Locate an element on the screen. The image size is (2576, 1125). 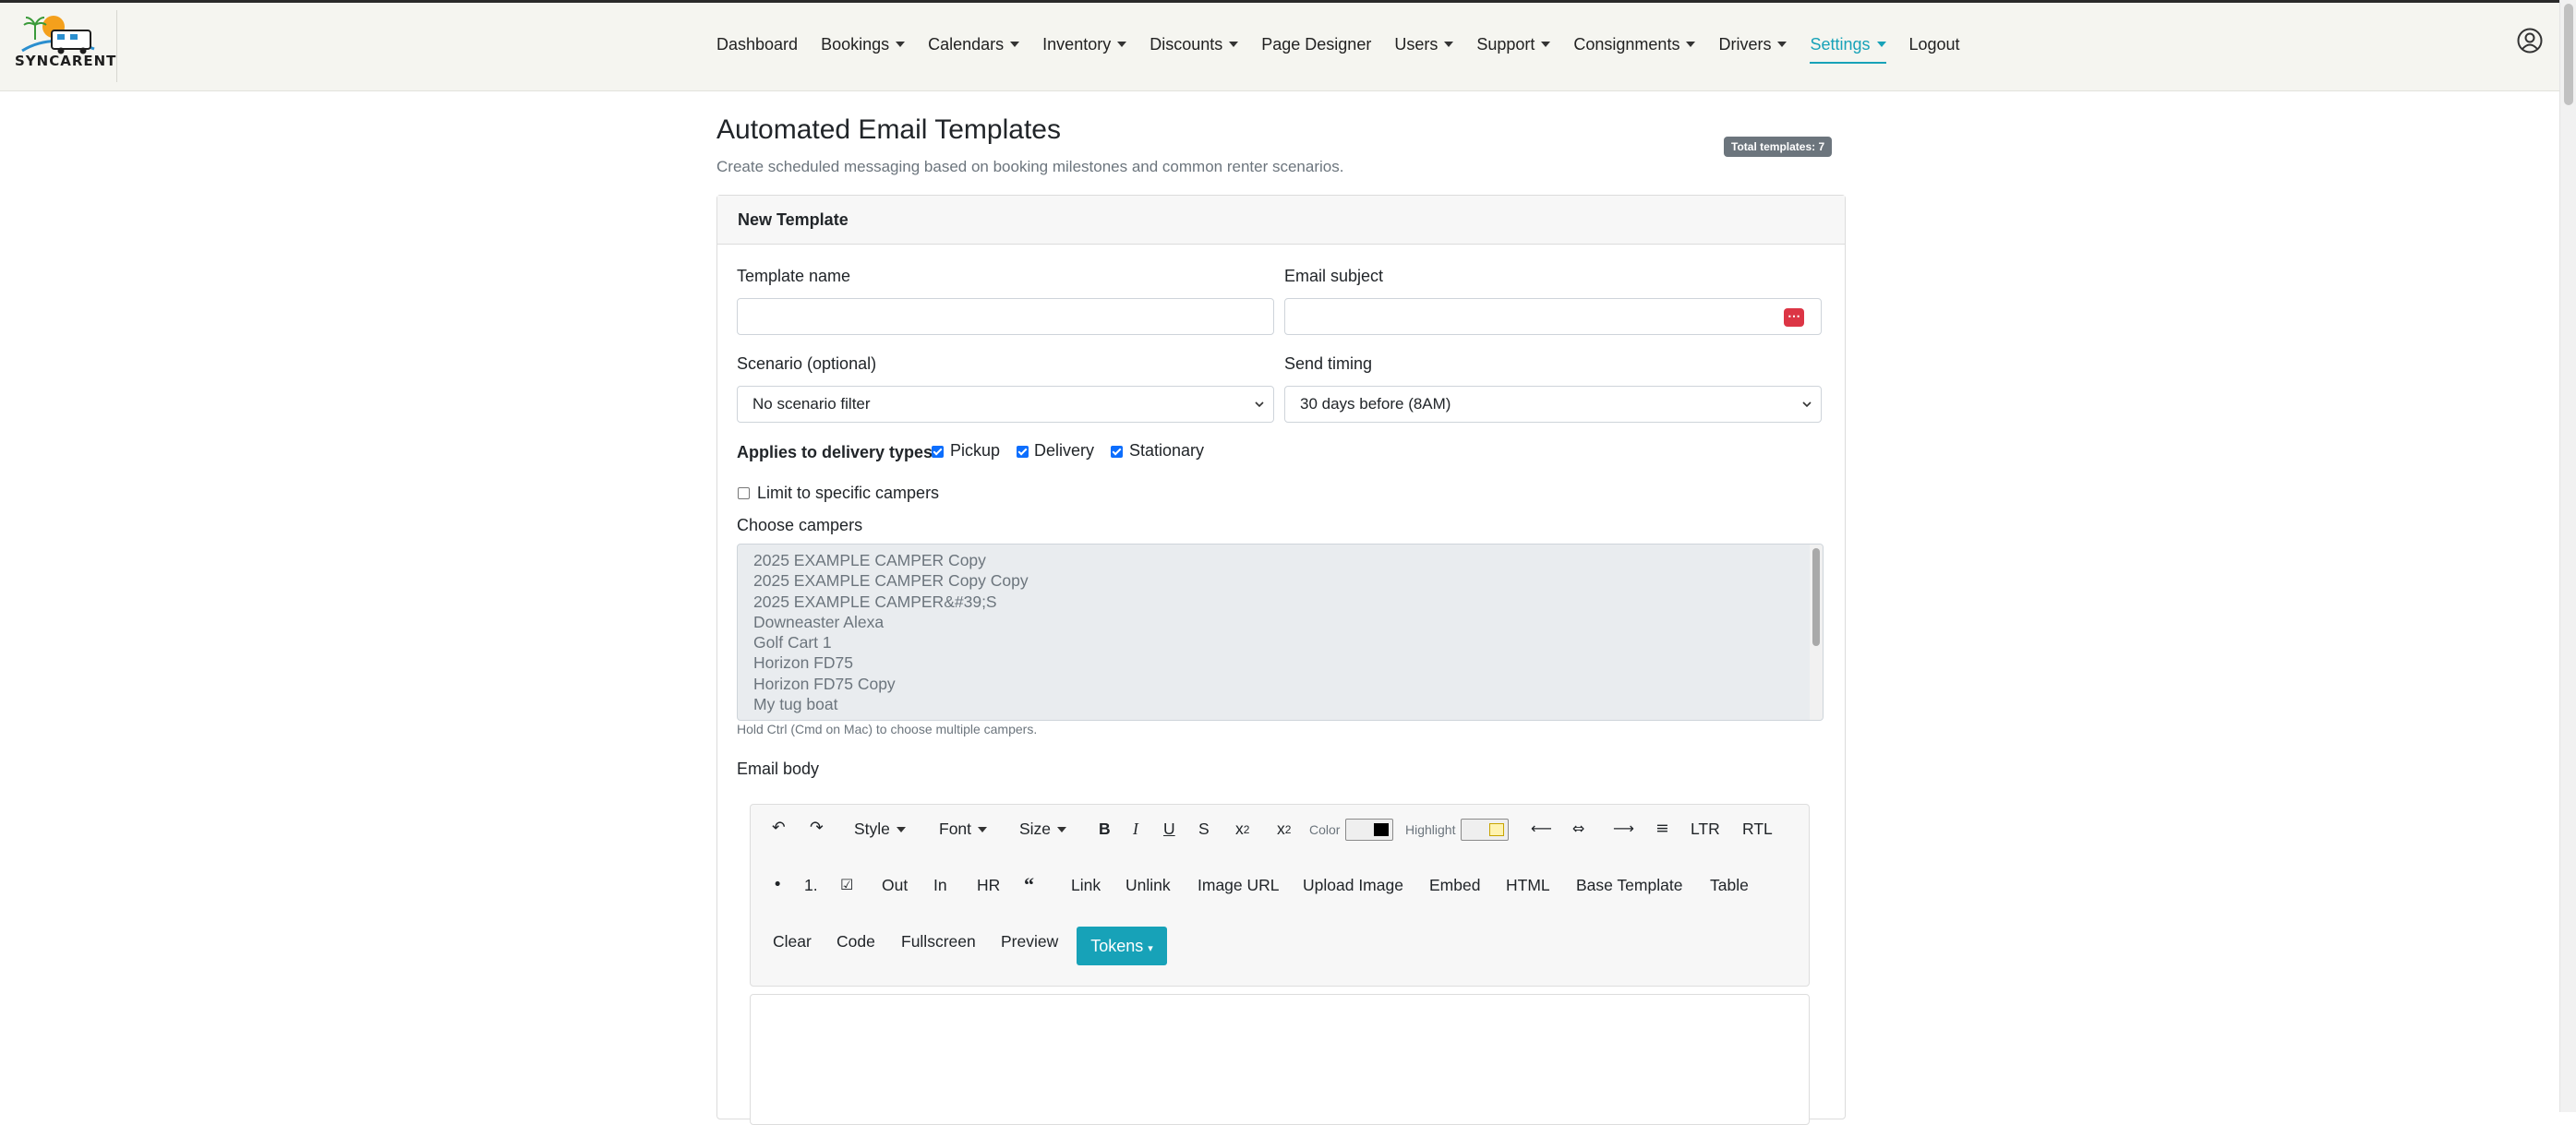
nav-inventory: Inventory is located at coordinates (1084, 44).